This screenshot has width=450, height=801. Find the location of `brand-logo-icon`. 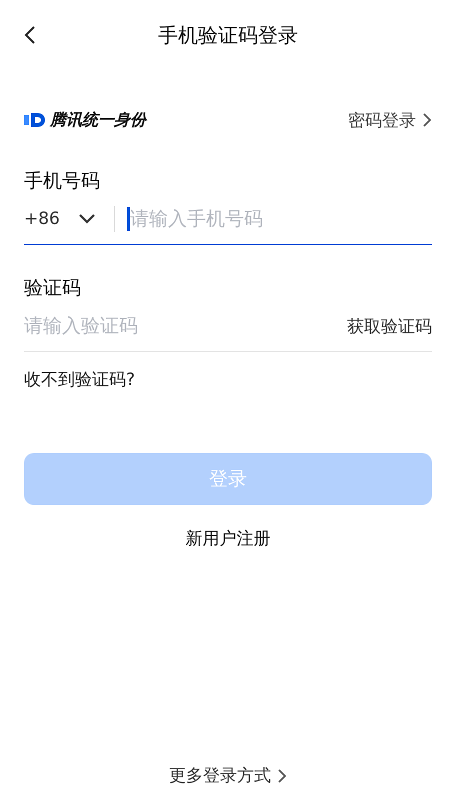

brand-logo-icon is located at coordinates (35, 120).